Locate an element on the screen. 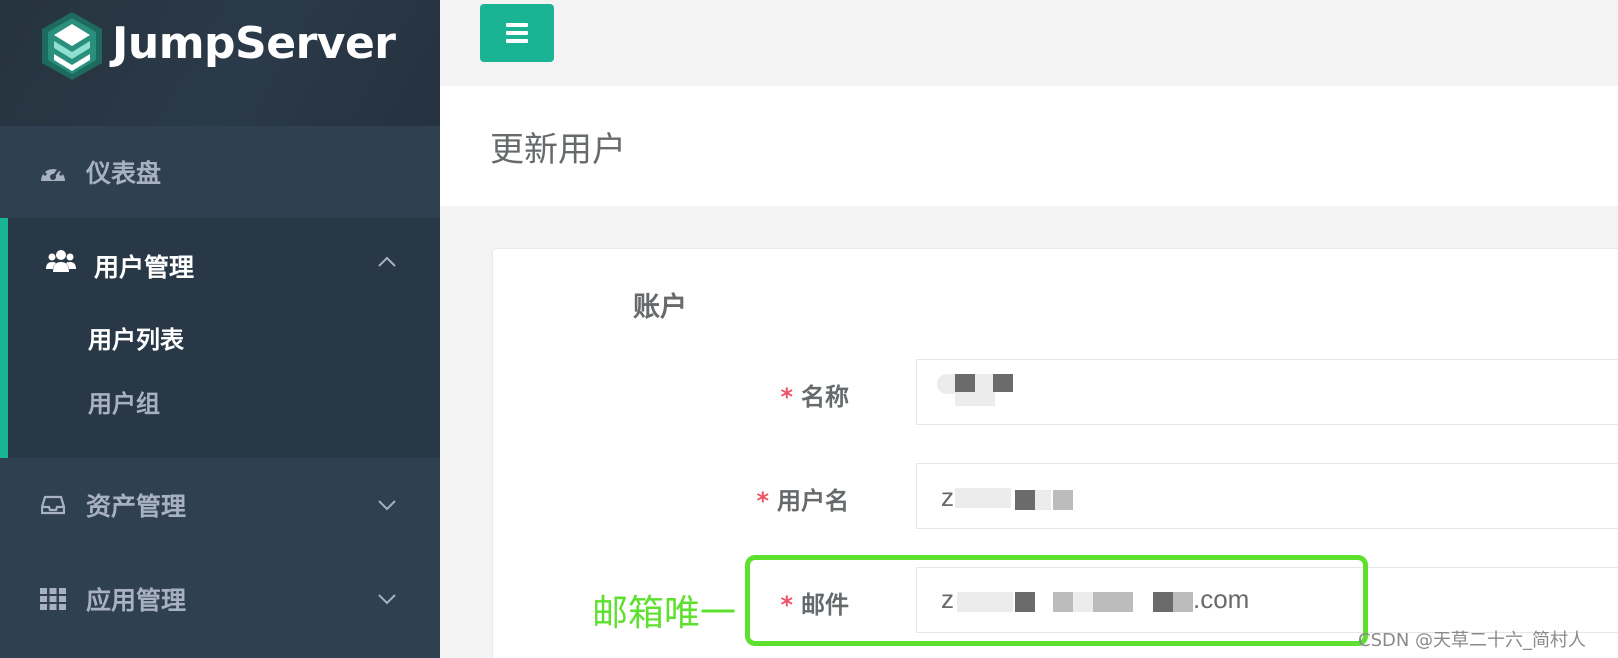  dashboard-icon is located at coordinates (53, 172).